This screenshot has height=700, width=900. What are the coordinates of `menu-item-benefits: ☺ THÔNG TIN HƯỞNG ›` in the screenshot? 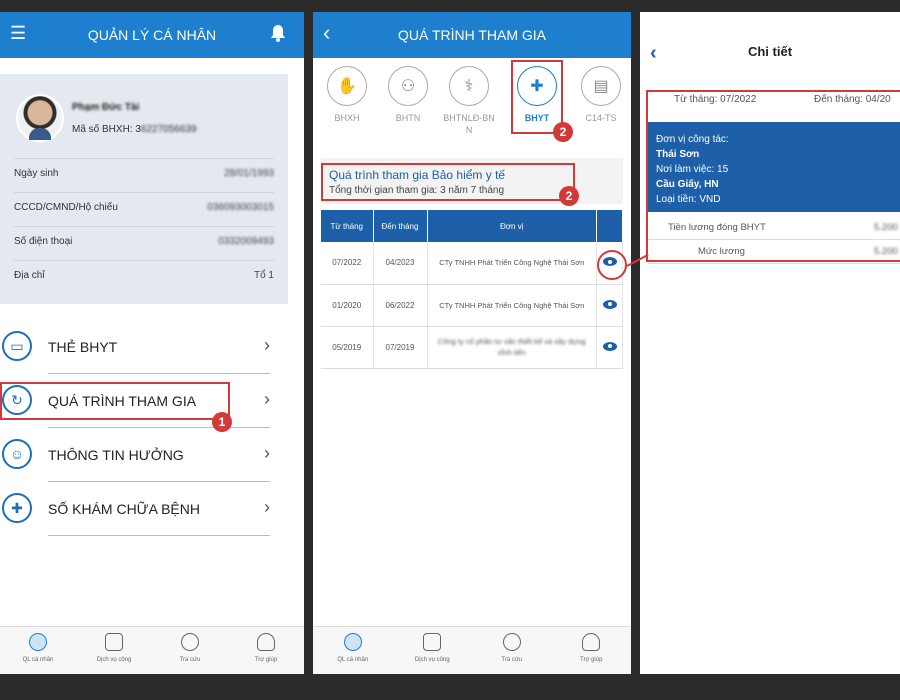 It's located at (145, 455).